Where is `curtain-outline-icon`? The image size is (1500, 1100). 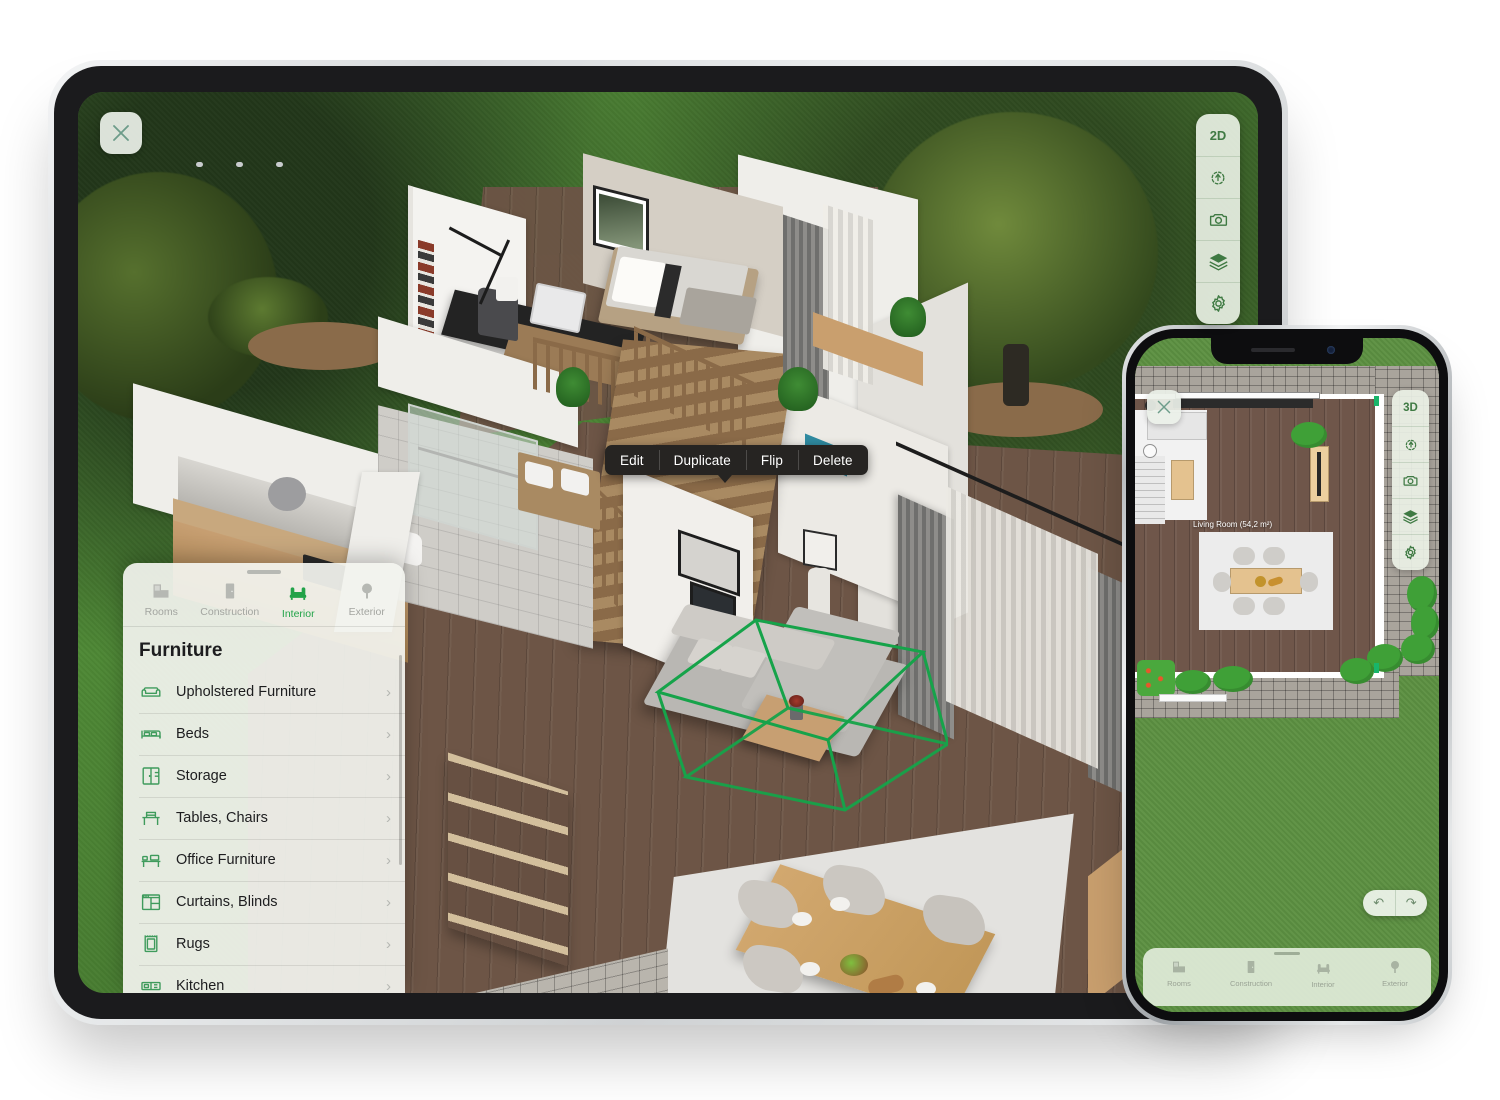
curtain-outline-icon is located at coordinates (151, 902).